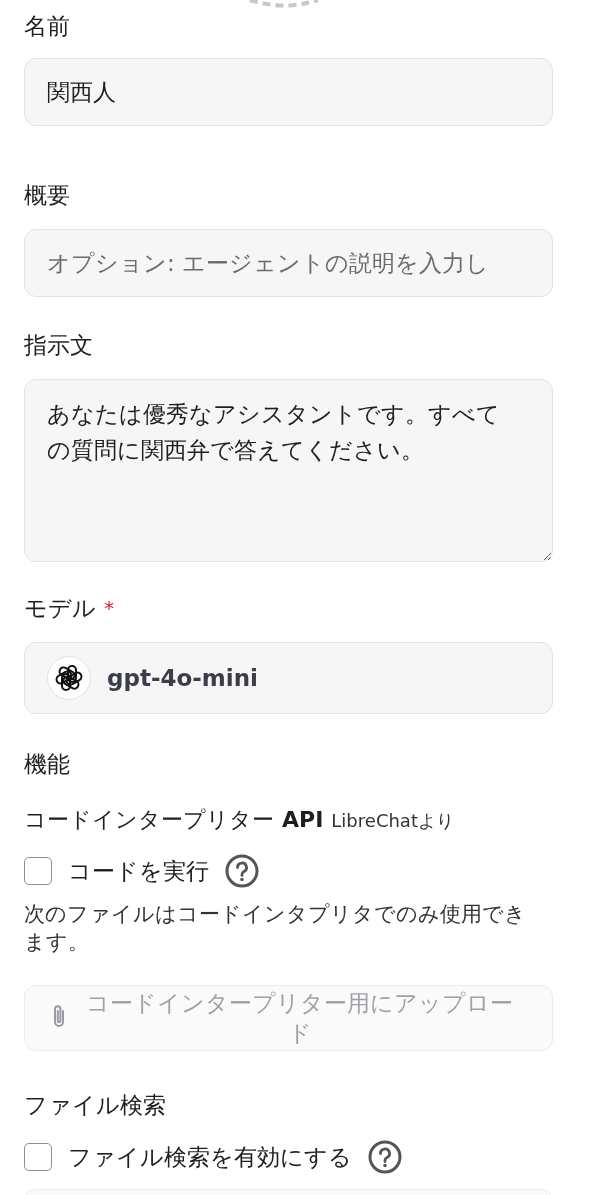  What do you see at coordinates (47, 764) in the screenshot?
I see `section-title: 機能` at bounding box center [47, 764].